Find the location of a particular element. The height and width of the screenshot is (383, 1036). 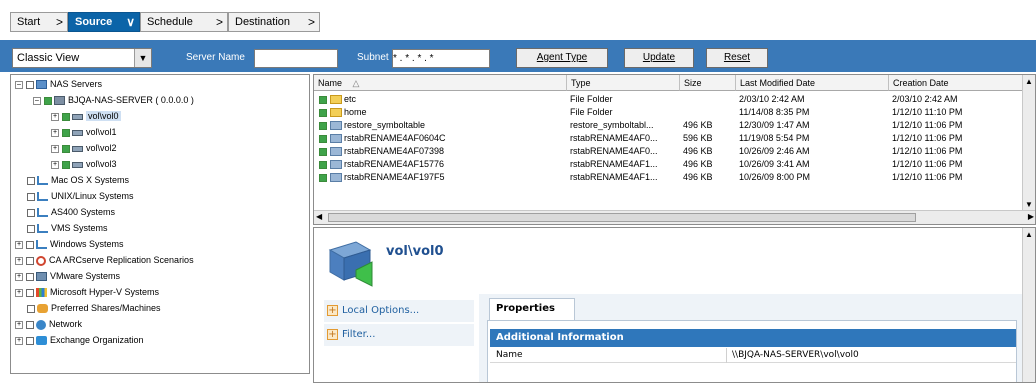

tree-node-hyperv: + Microsoft Hyper-V Systems is located at coordinates (87, 292).